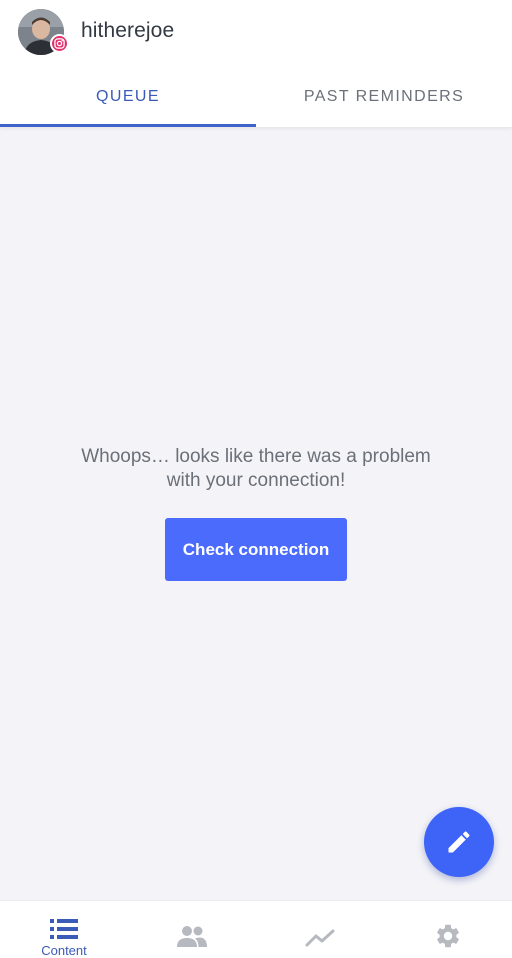 This screenshot has width=512, height=958. What do you see at coordinates (128, 96) in the screenshot?
I see `tab-queue: QUEUE` at bounding box center [128, 96].